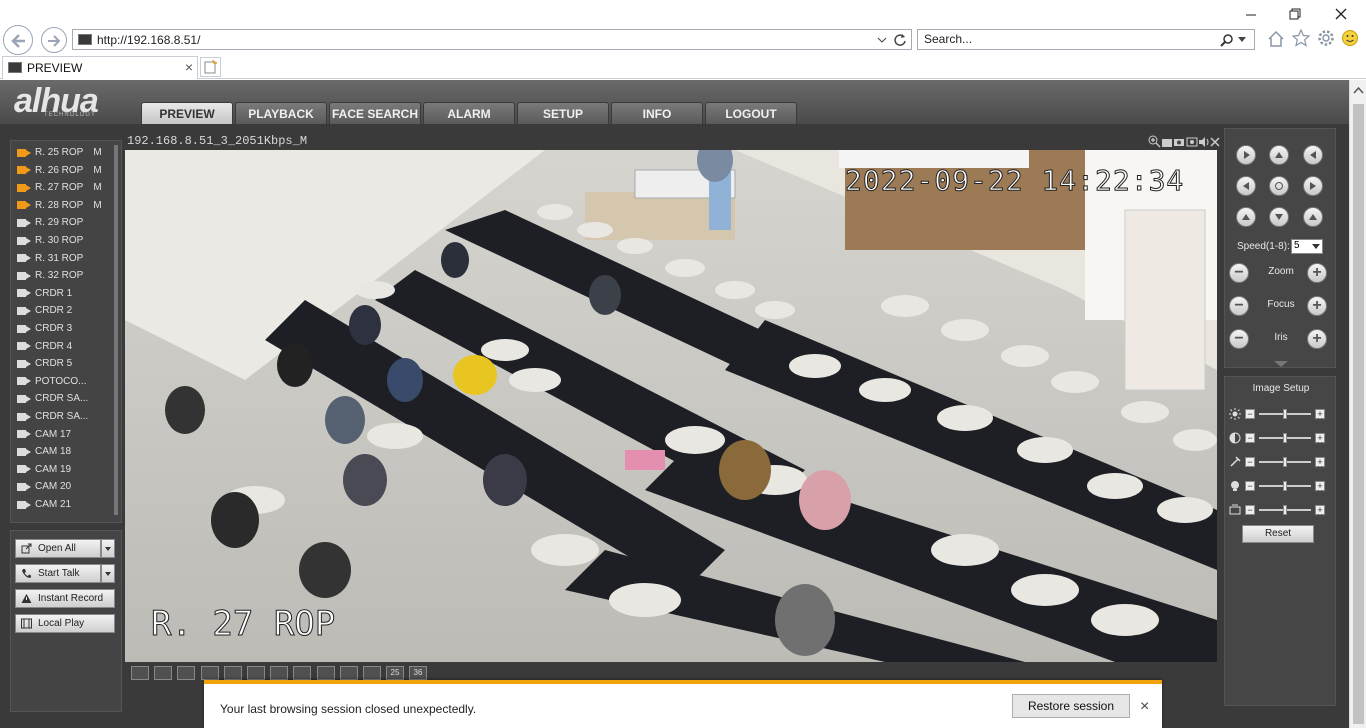  I want to click on layout-36-button: 36, so click(418, 673).